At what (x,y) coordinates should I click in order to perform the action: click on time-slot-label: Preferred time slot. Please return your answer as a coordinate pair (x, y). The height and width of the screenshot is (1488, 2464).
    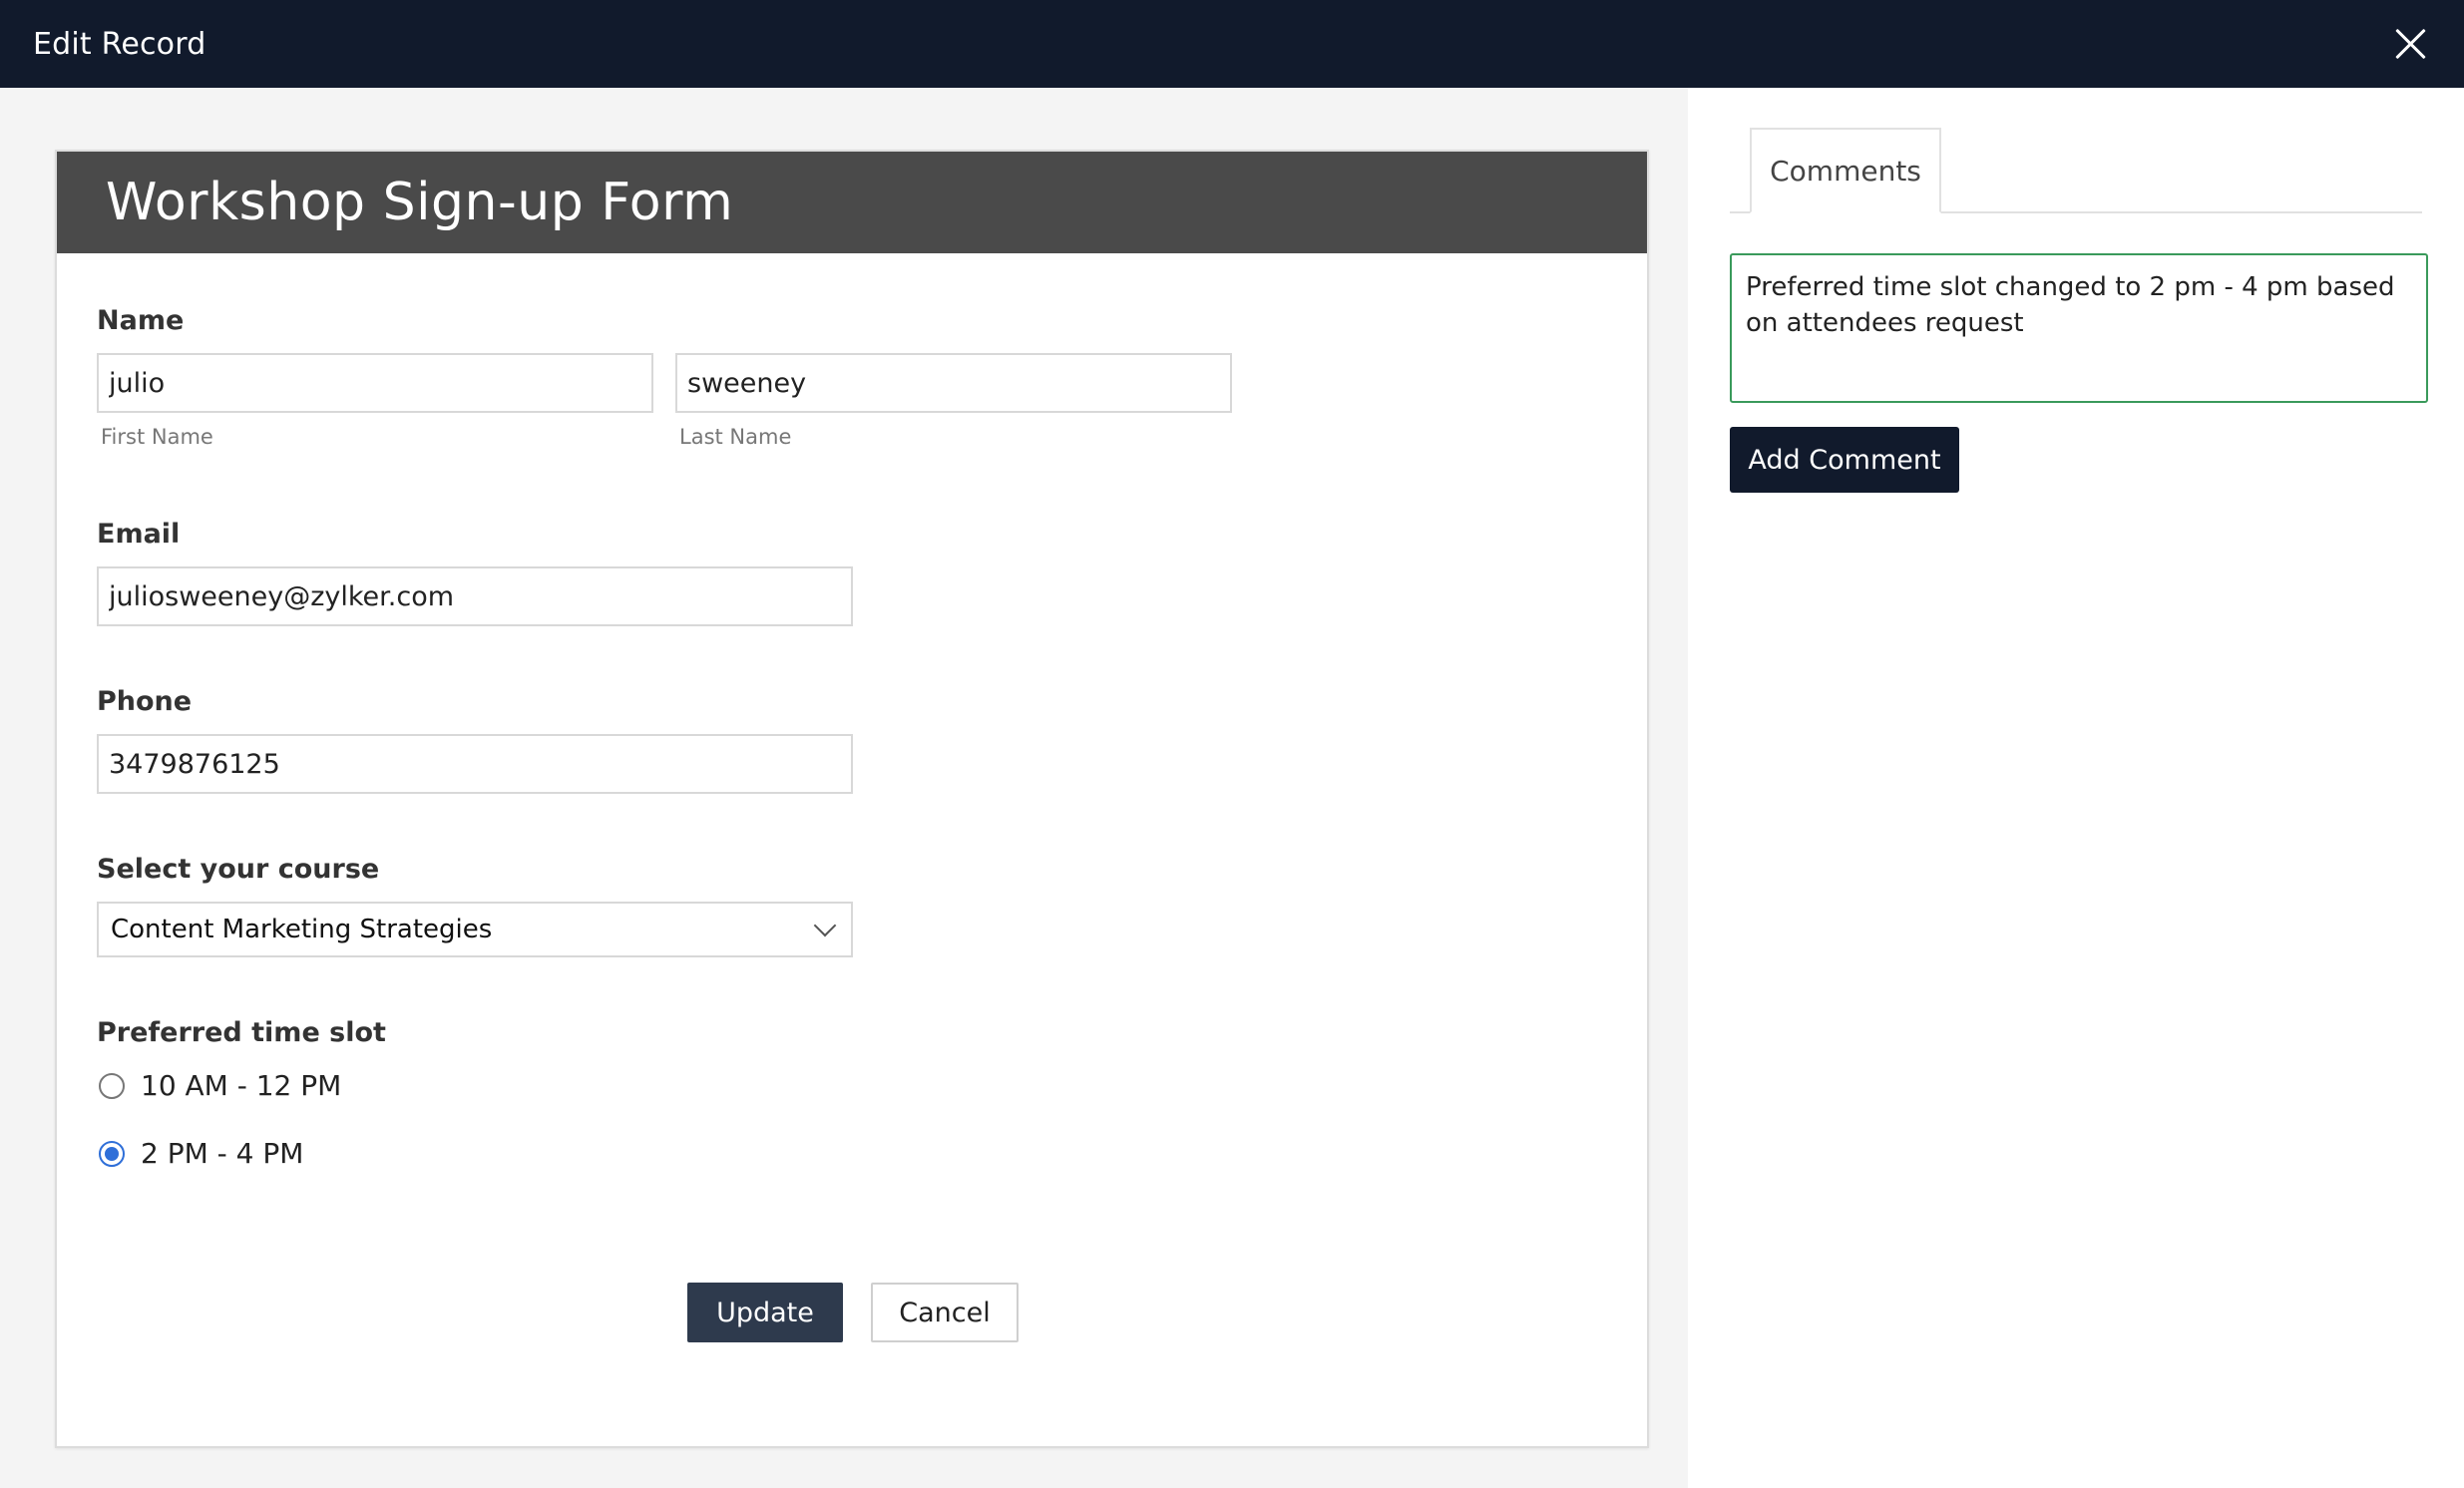
    Looking at the image, I should click on (241, 1032).